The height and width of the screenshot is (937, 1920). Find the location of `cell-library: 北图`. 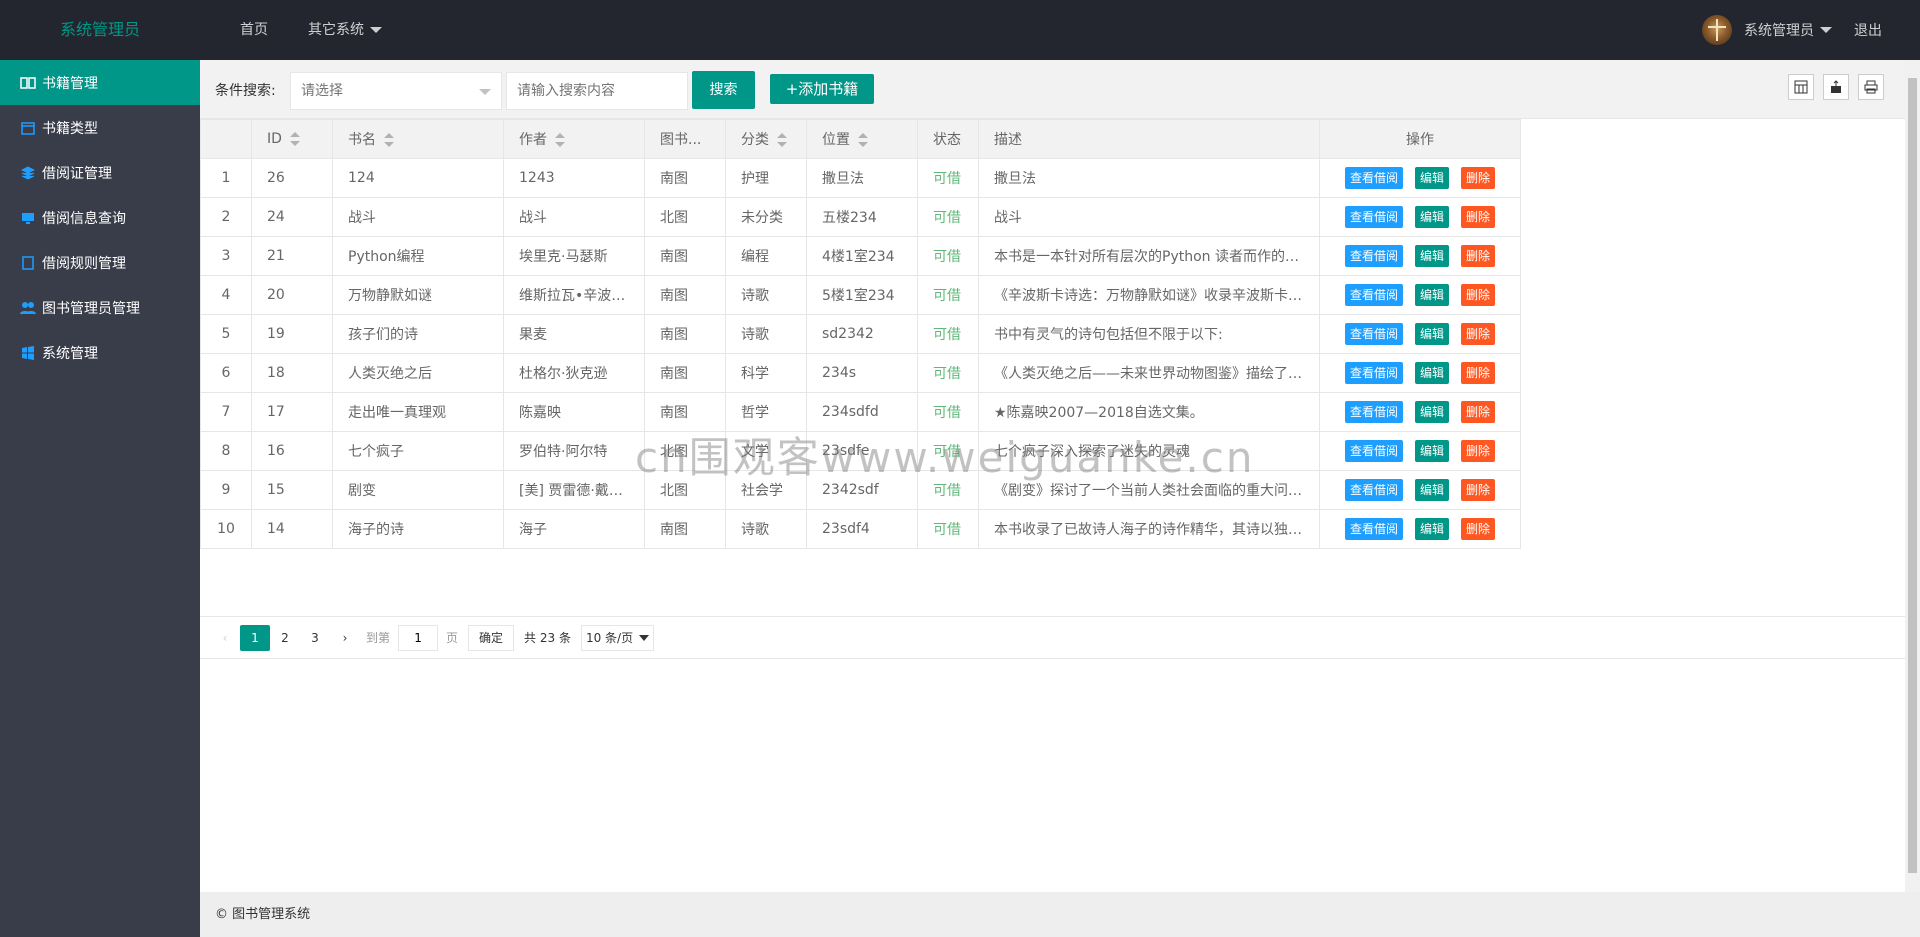

cell-library: 北图 is located at coordinates (685, 451).